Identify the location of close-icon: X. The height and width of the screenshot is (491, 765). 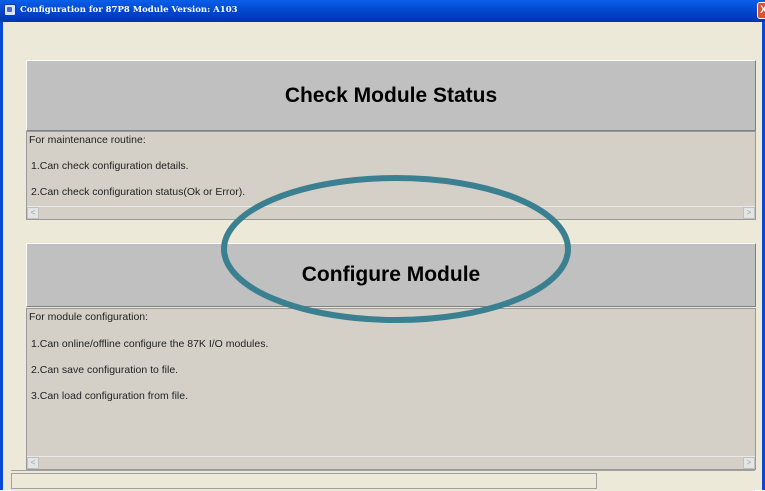
(762, 10).